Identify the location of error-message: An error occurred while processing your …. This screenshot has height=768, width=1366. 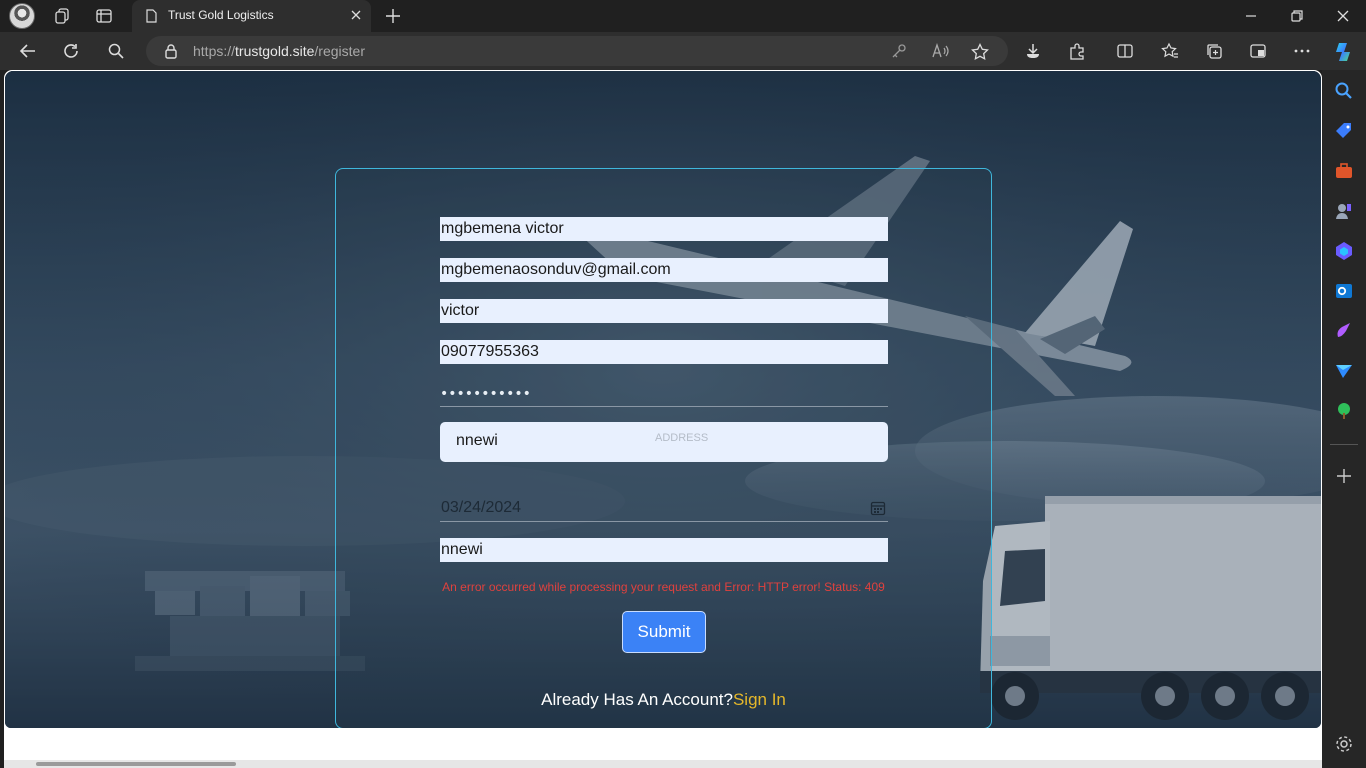
(663, 587).